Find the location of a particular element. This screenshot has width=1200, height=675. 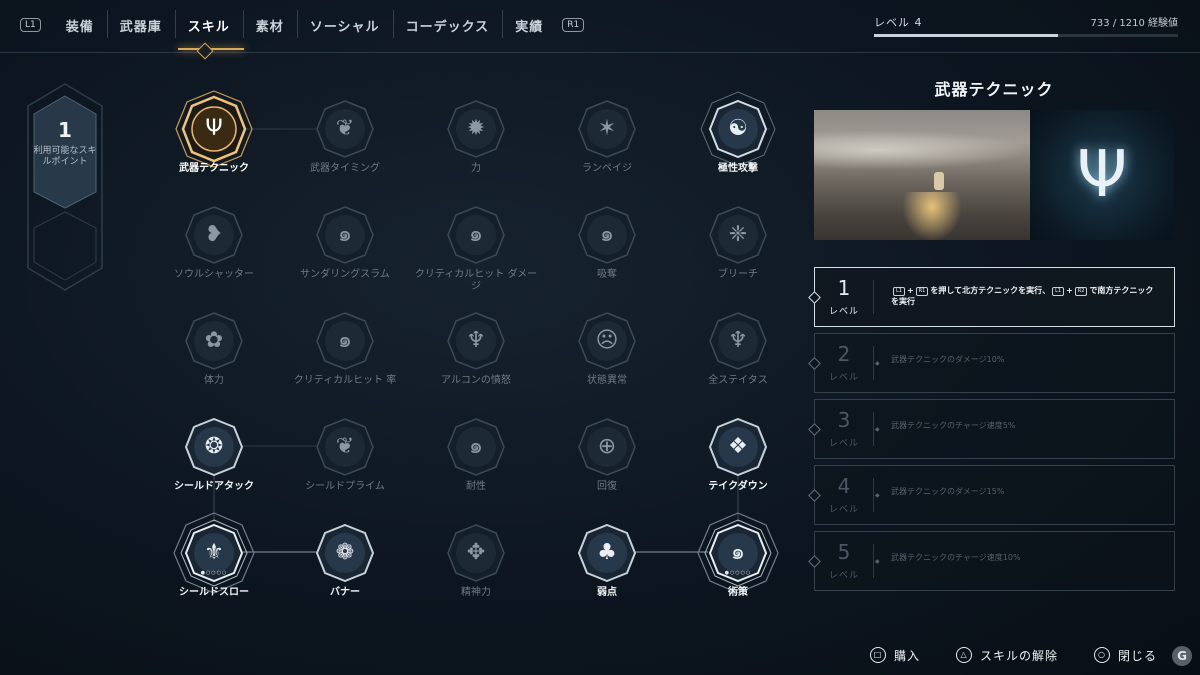

heal-icon: ⊕ is located at coordinates (607, 447).